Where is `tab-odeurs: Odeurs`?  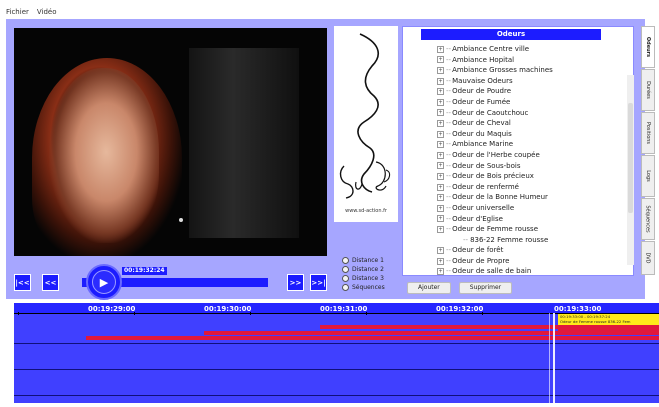
tab-odeurs: Odeurs is located at coordinates (648, 47).